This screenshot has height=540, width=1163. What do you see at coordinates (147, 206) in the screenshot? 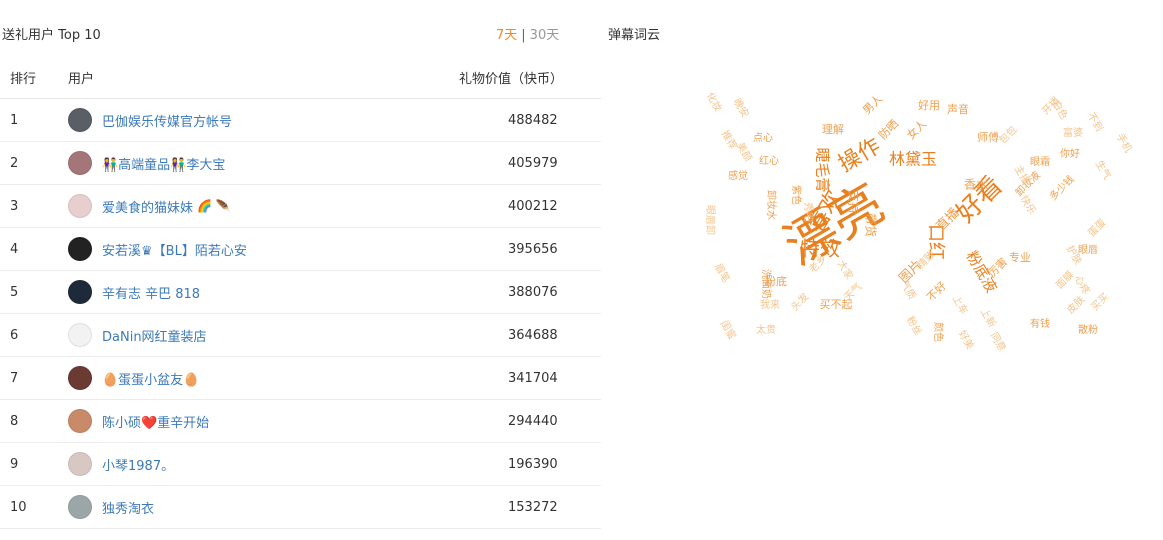
I see `user-name-link: 爱美食的猫妹妹` at bounding box center [147, 206].